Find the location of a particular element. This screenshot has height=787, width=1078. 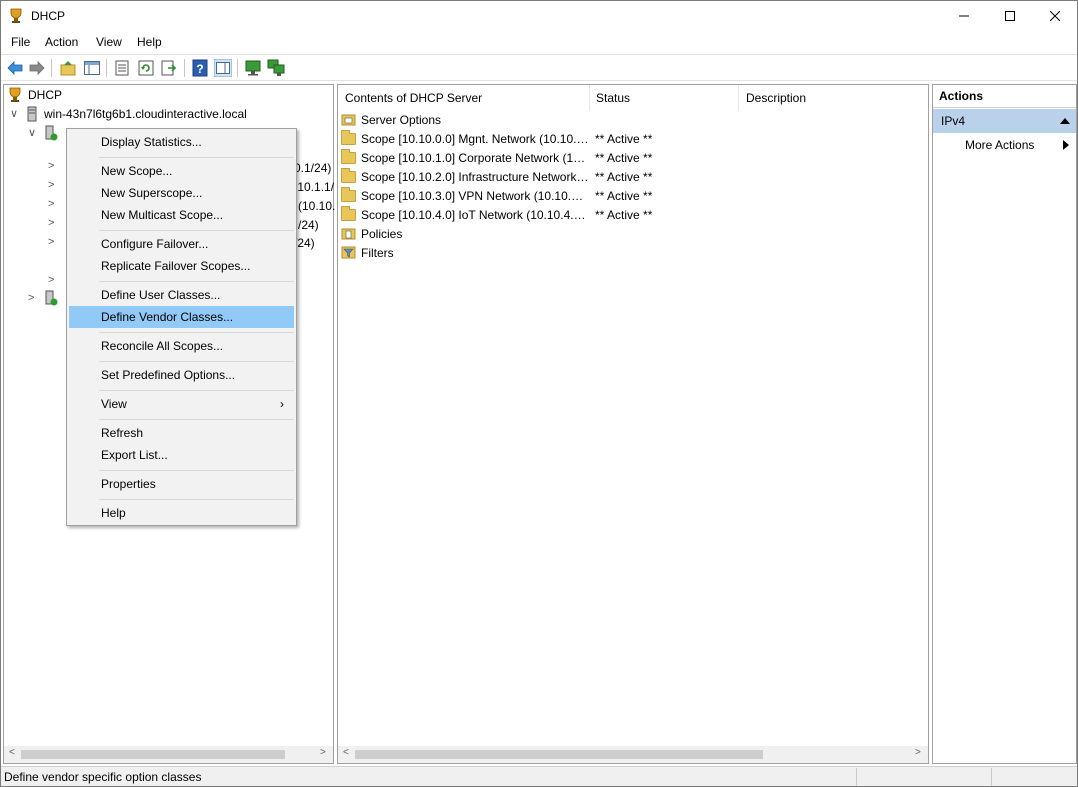

column-header-status: Status is located at coordinates (664, 98).